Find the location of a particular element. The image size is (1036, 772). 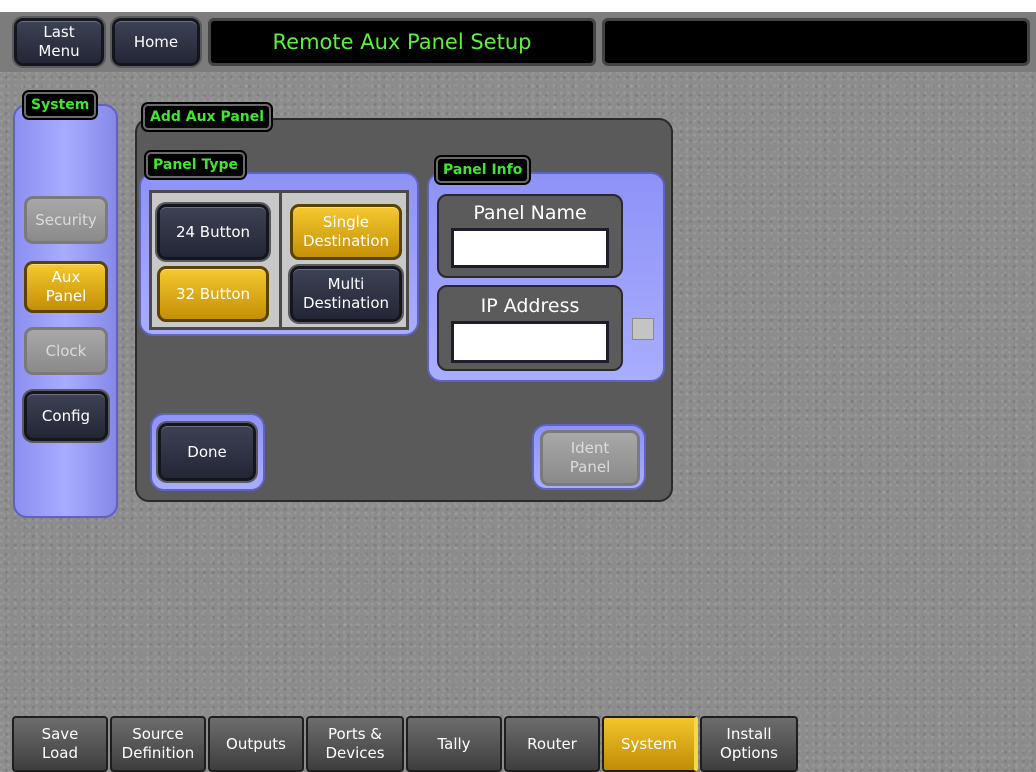

ip-address-box: IP Address is located at coordinates (530, 328).